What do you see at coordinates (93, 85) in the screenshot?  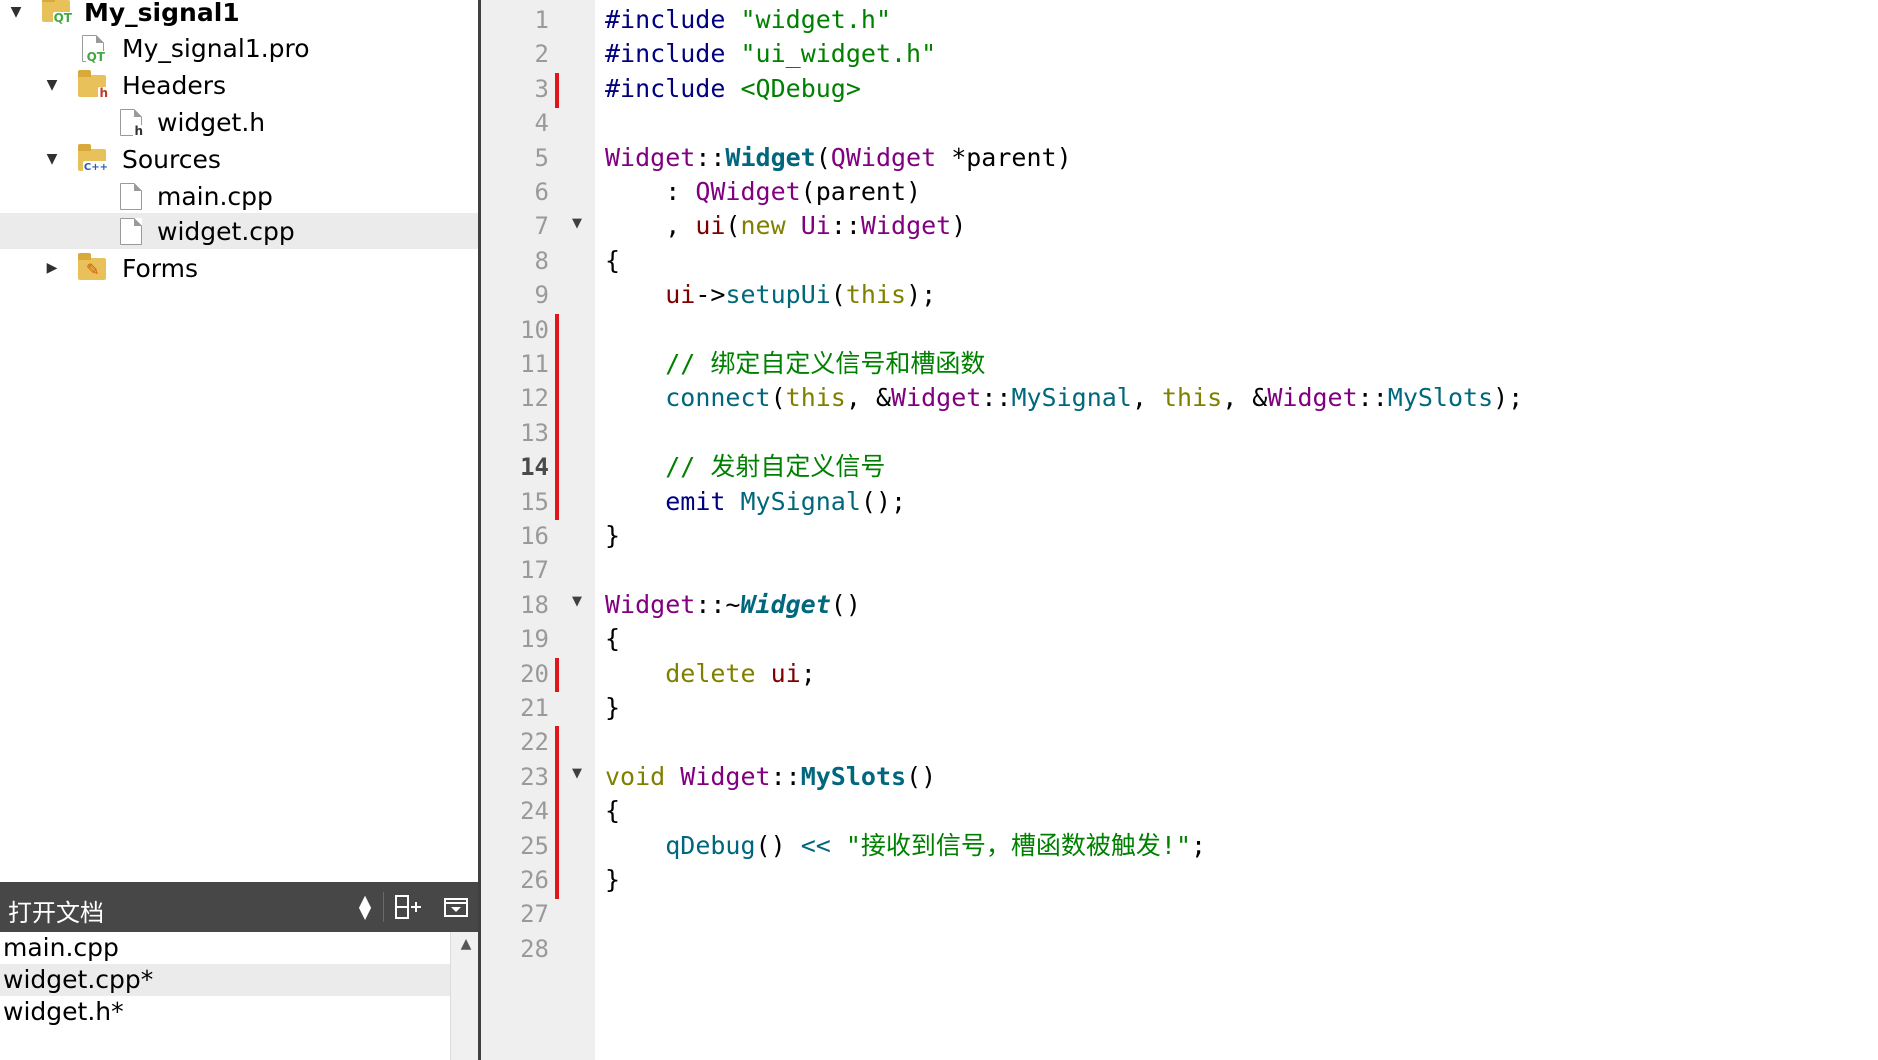 I see `headers-folder-icon: h` at bounding box center [93, 85].